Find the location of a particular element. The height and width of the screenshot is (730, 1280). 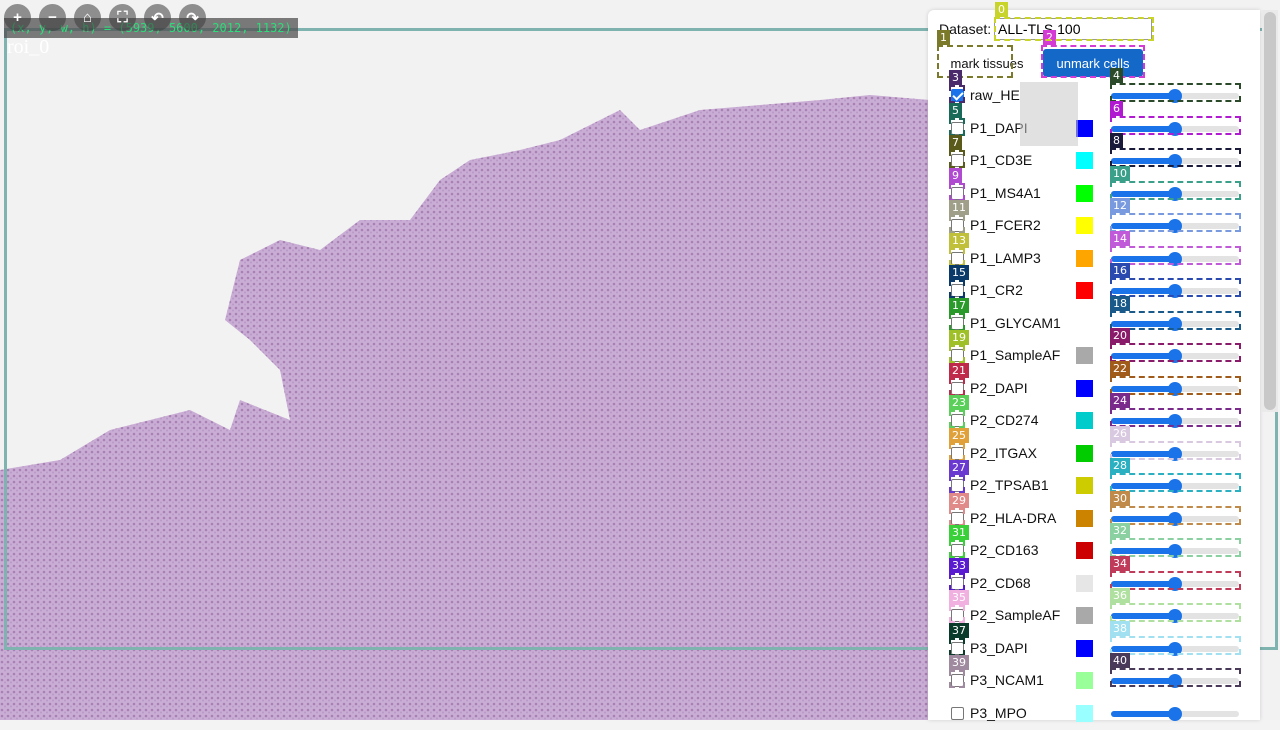

mark-badge: 7 is located at coordinates (955, 142).